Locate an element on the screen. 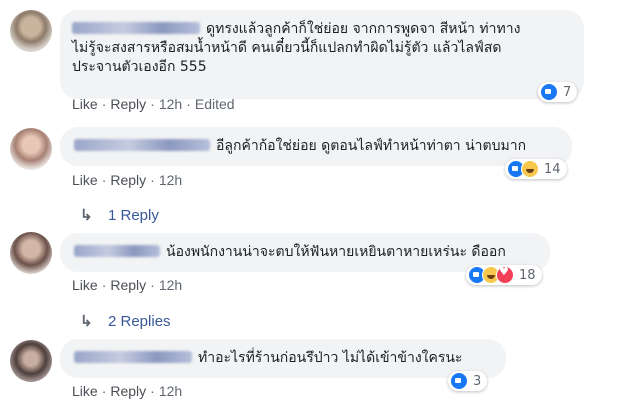 The image size is (620, 413). reaction-summary: 14 is located at coordinates (536, 169).